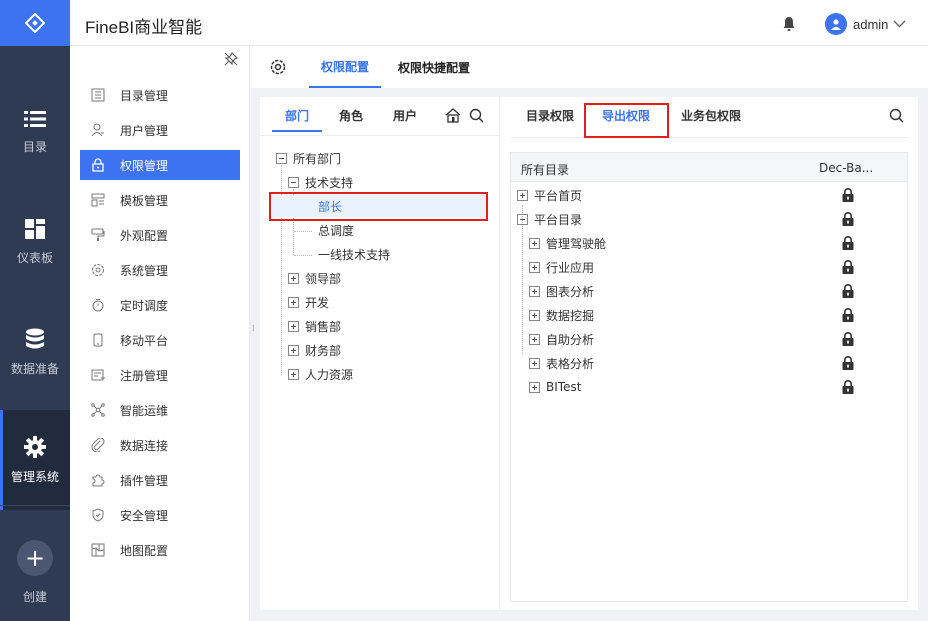  What do you see at coordinates (550, 115) in the screenshot?
I see `tab-catalog-permission: 目录权限` at bounding box center [550, 115].